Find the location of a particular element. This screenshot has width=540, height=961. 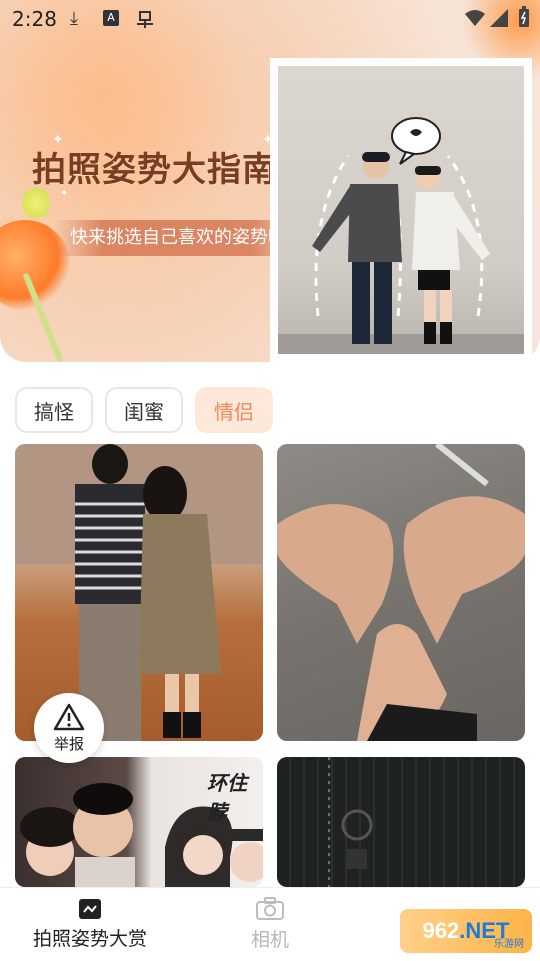

signal-icon is located at coordinates (499, 18).